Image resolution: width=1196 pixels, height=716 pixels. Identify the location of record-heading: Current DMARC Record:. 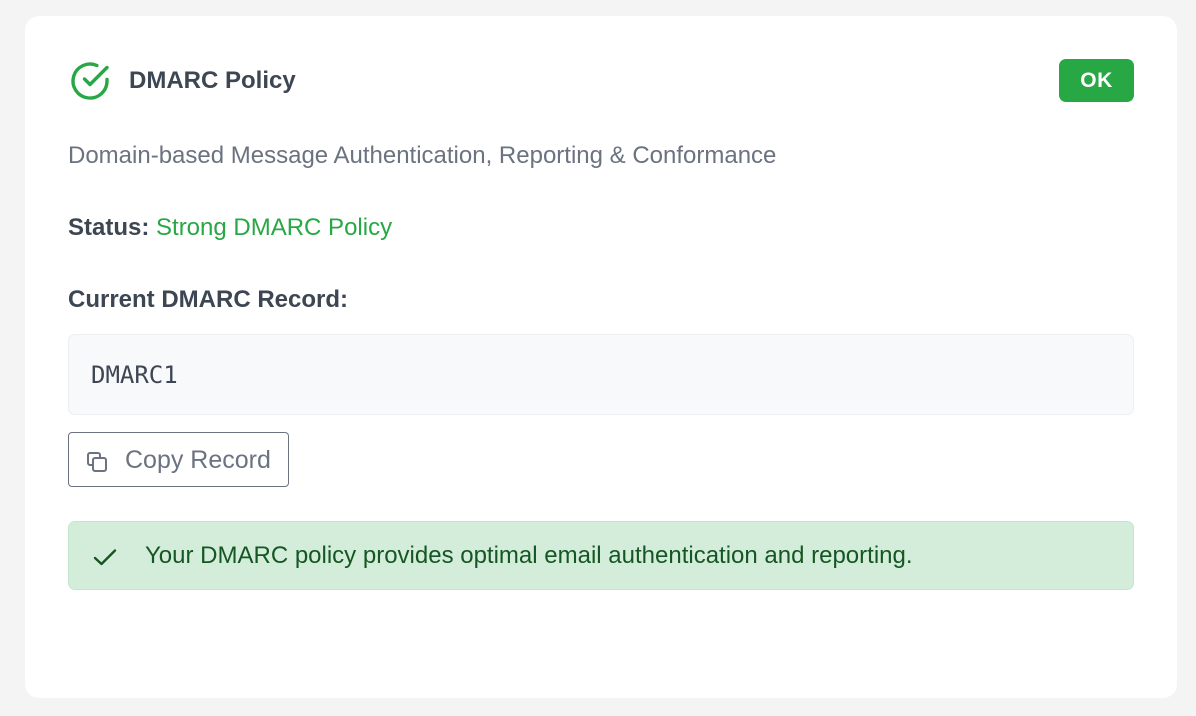
(208, 299).